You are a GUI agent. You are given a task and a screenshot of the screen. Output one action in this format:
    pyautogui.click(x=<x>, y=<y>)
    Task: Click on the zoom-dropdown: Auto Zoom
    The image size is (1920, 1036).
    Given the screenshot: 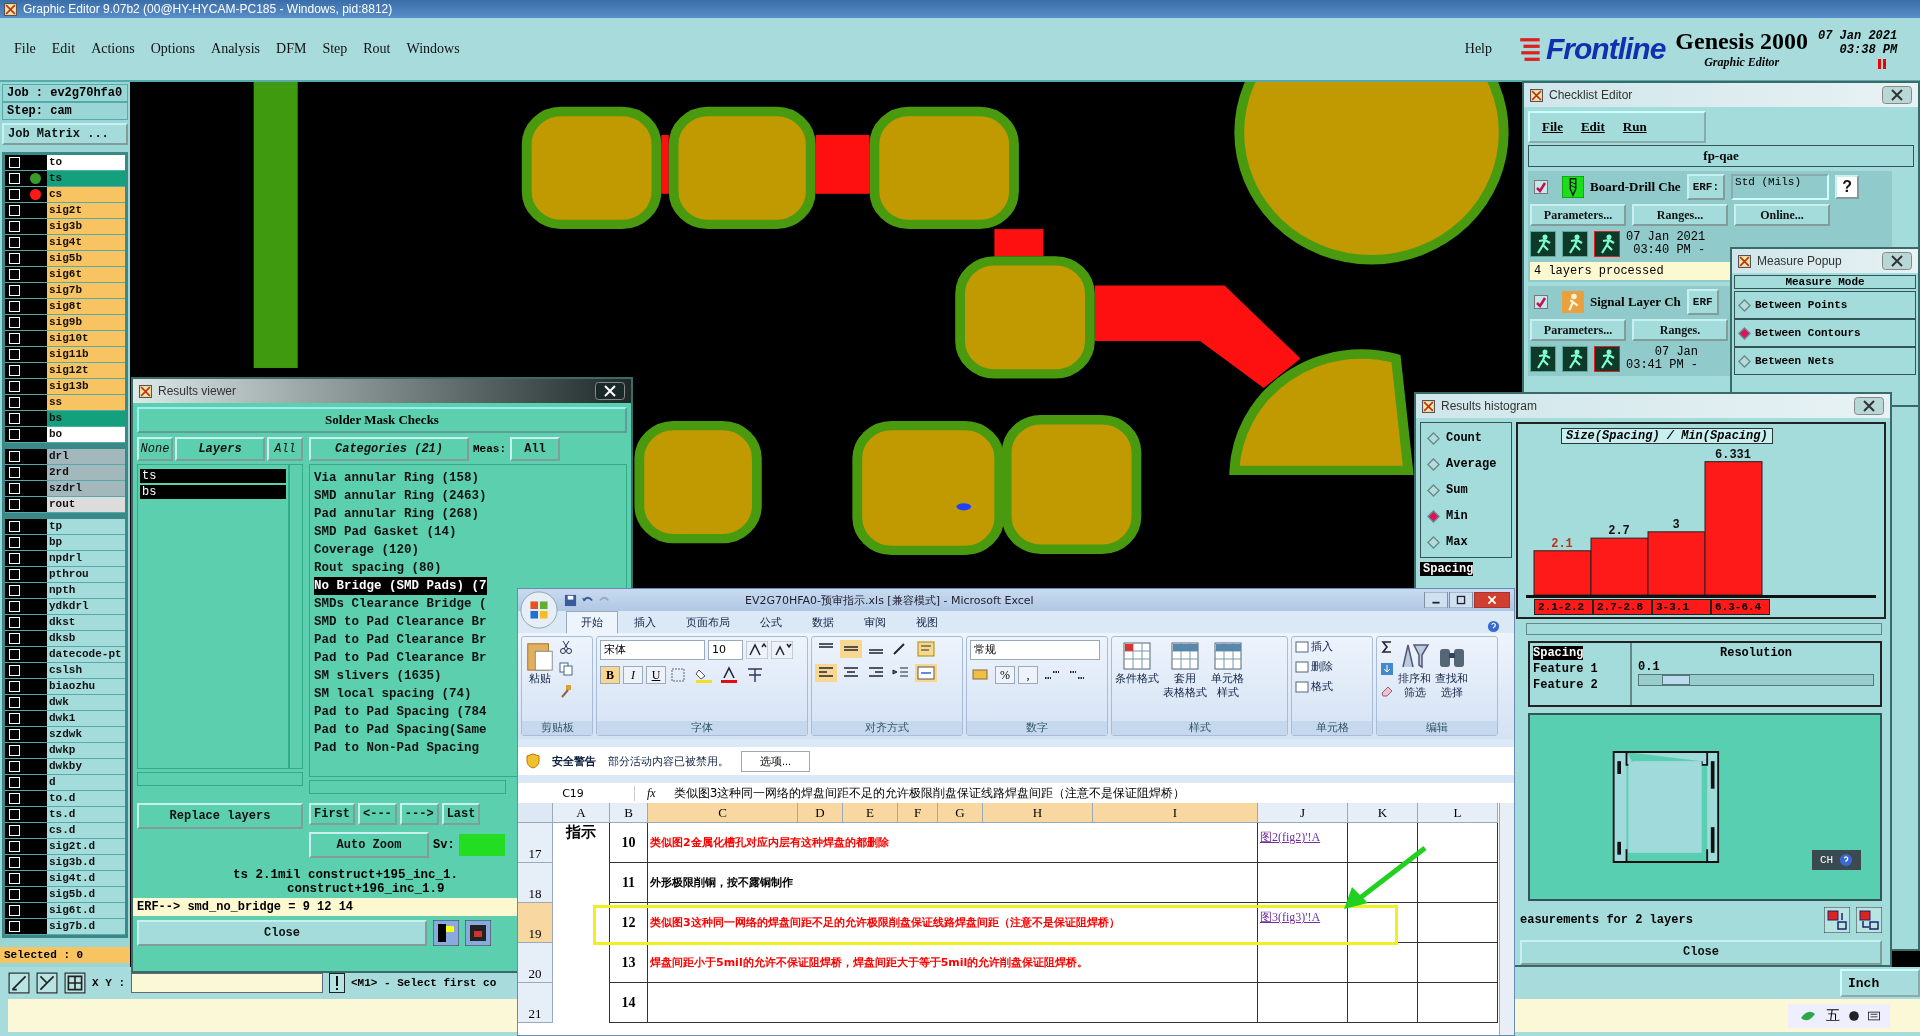 What is the action you would take?
    pyautogui.click(x=369, y=845)
    